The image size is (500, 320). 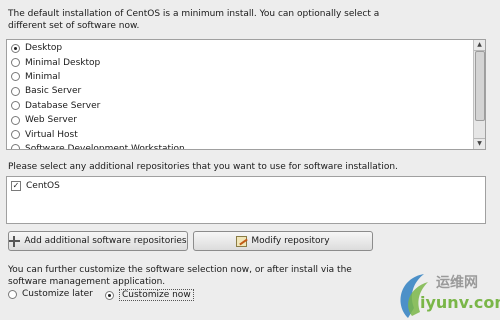 What do you see at coordinates (15, 241) in the screenshot?
I see `add-icon` at bounding box center [15, 241].